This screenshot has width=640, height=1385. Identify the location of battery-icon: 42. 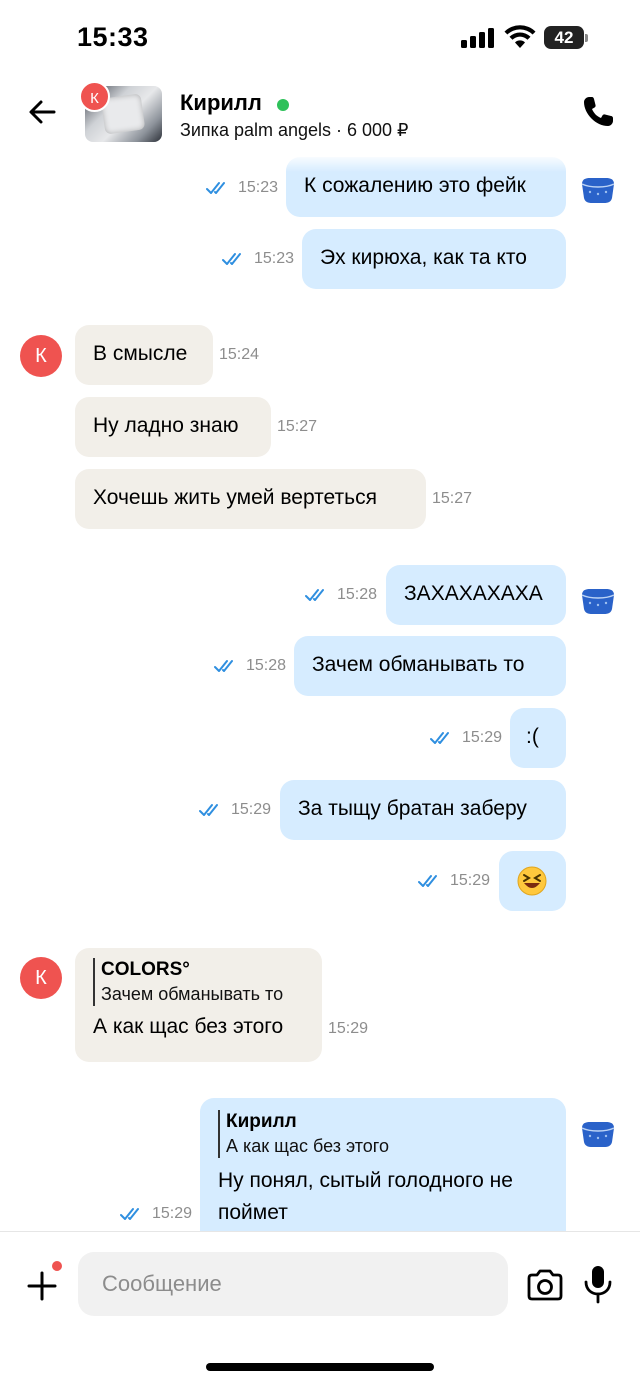
(566, 37).